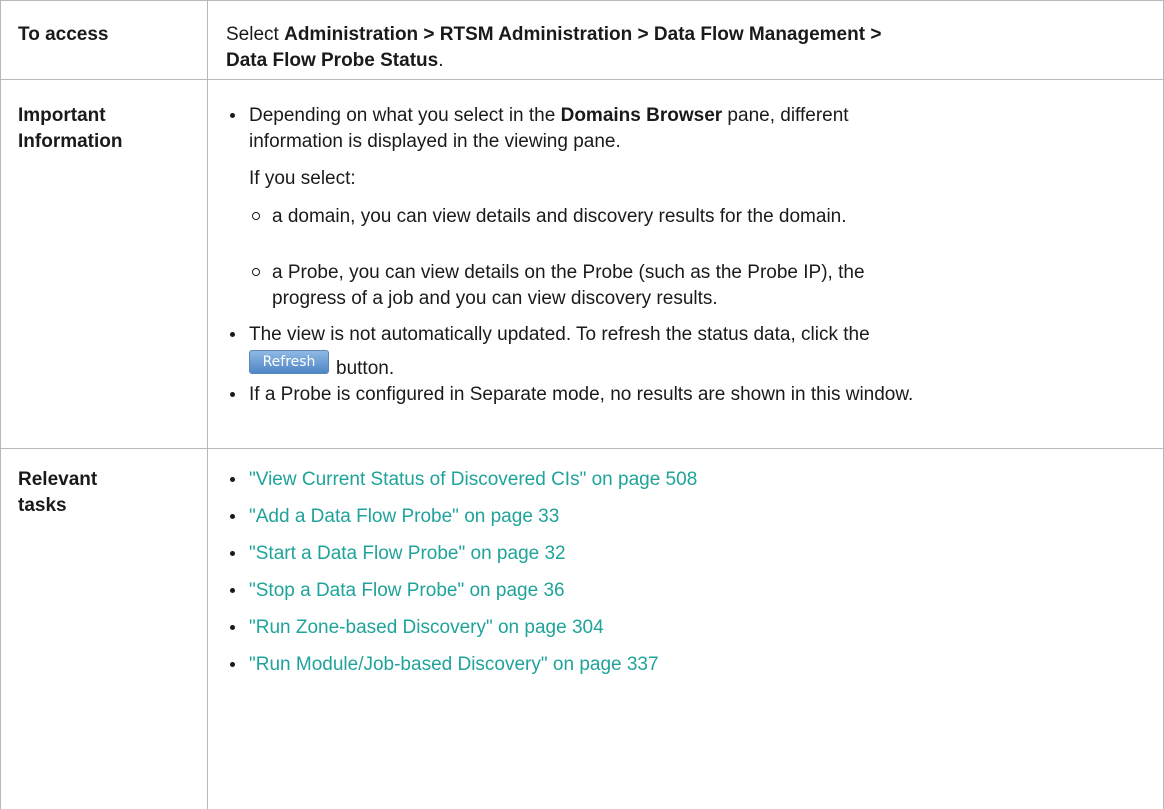 The width and height of the screenshot is (1164, 809). I want to click on domains-browser-label: Domains Browser, so click(641, 115).